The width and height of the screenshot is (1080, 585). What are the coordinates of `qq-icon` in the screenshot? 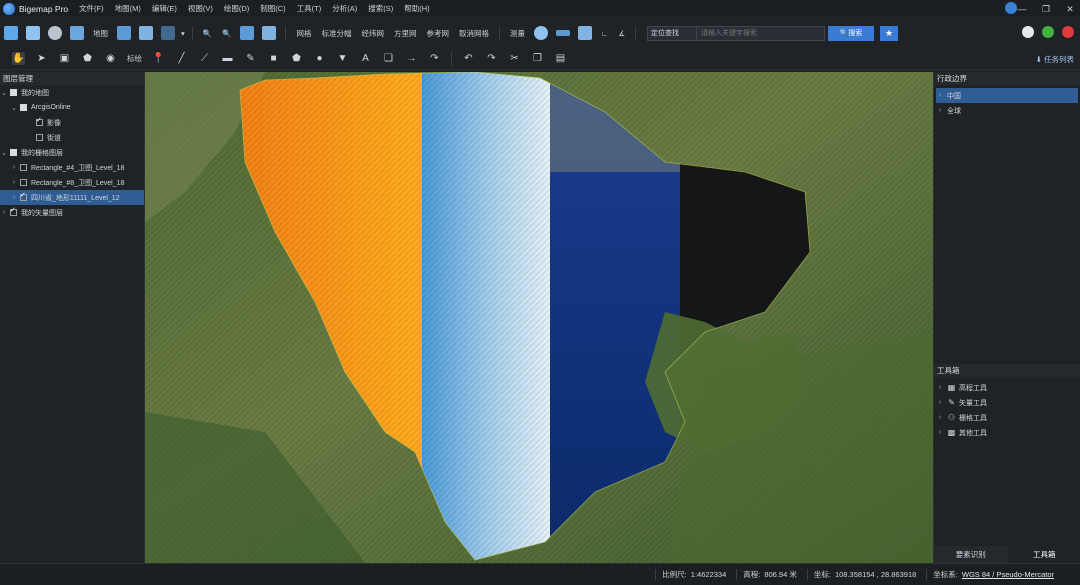 It's located at (1028, 32).